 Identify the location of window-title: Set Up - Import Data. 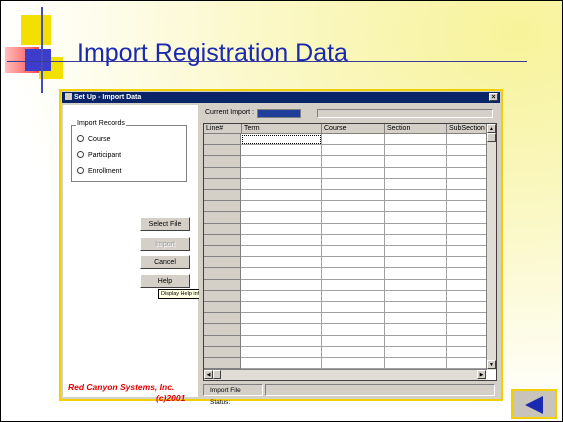
(108, 97).